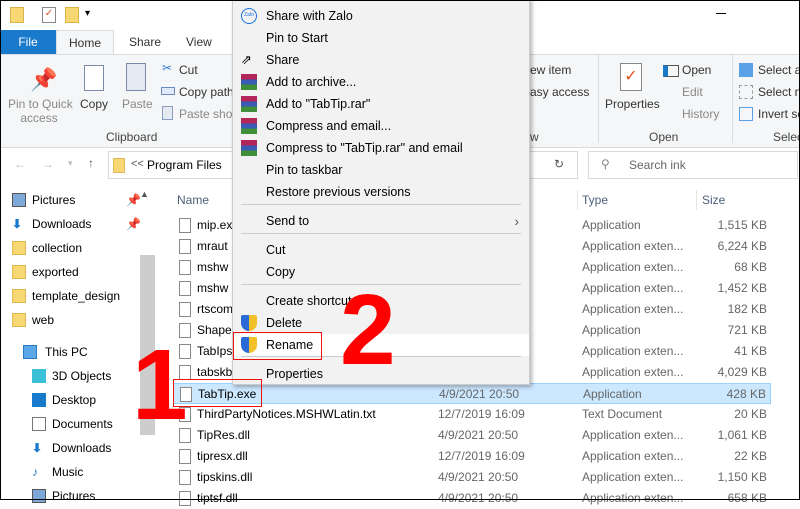 Image resolution: width=800 pixels, height=509 pixels. Describe the element at coordinates (85, 42) in the screenshot. I see `tab-home: Home` at that location.